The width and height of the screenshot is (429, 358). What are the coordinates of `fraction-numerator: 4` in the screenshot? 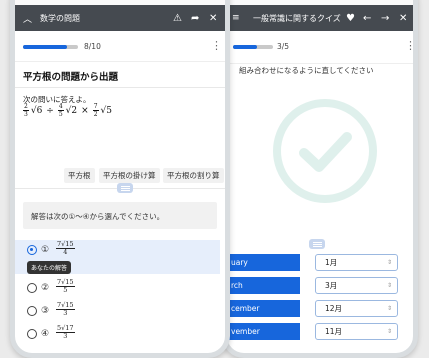 It's located at (60, 107).